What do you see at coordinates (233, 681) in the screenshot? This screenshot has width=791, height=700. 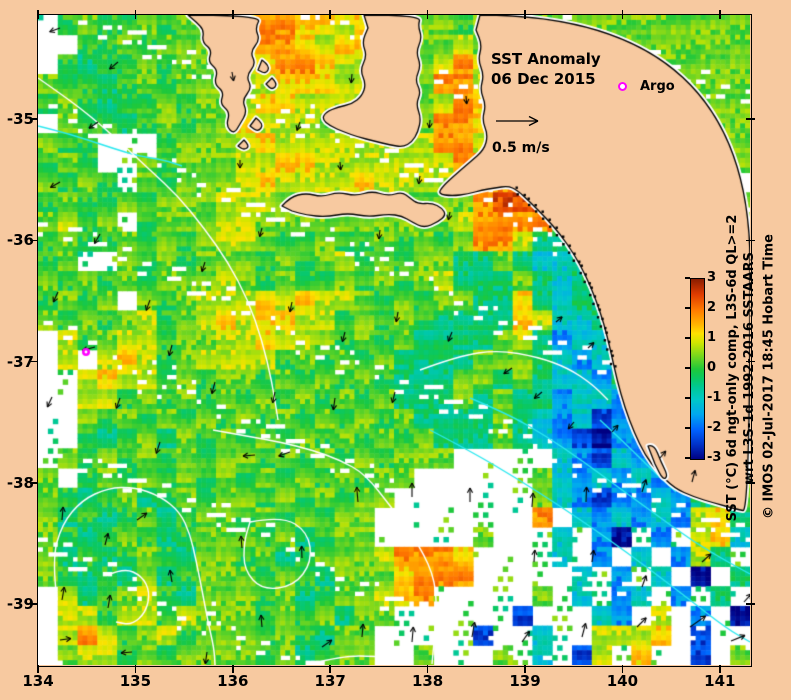 I see `x-axis-label: 136` at bounding box center [233, 681].